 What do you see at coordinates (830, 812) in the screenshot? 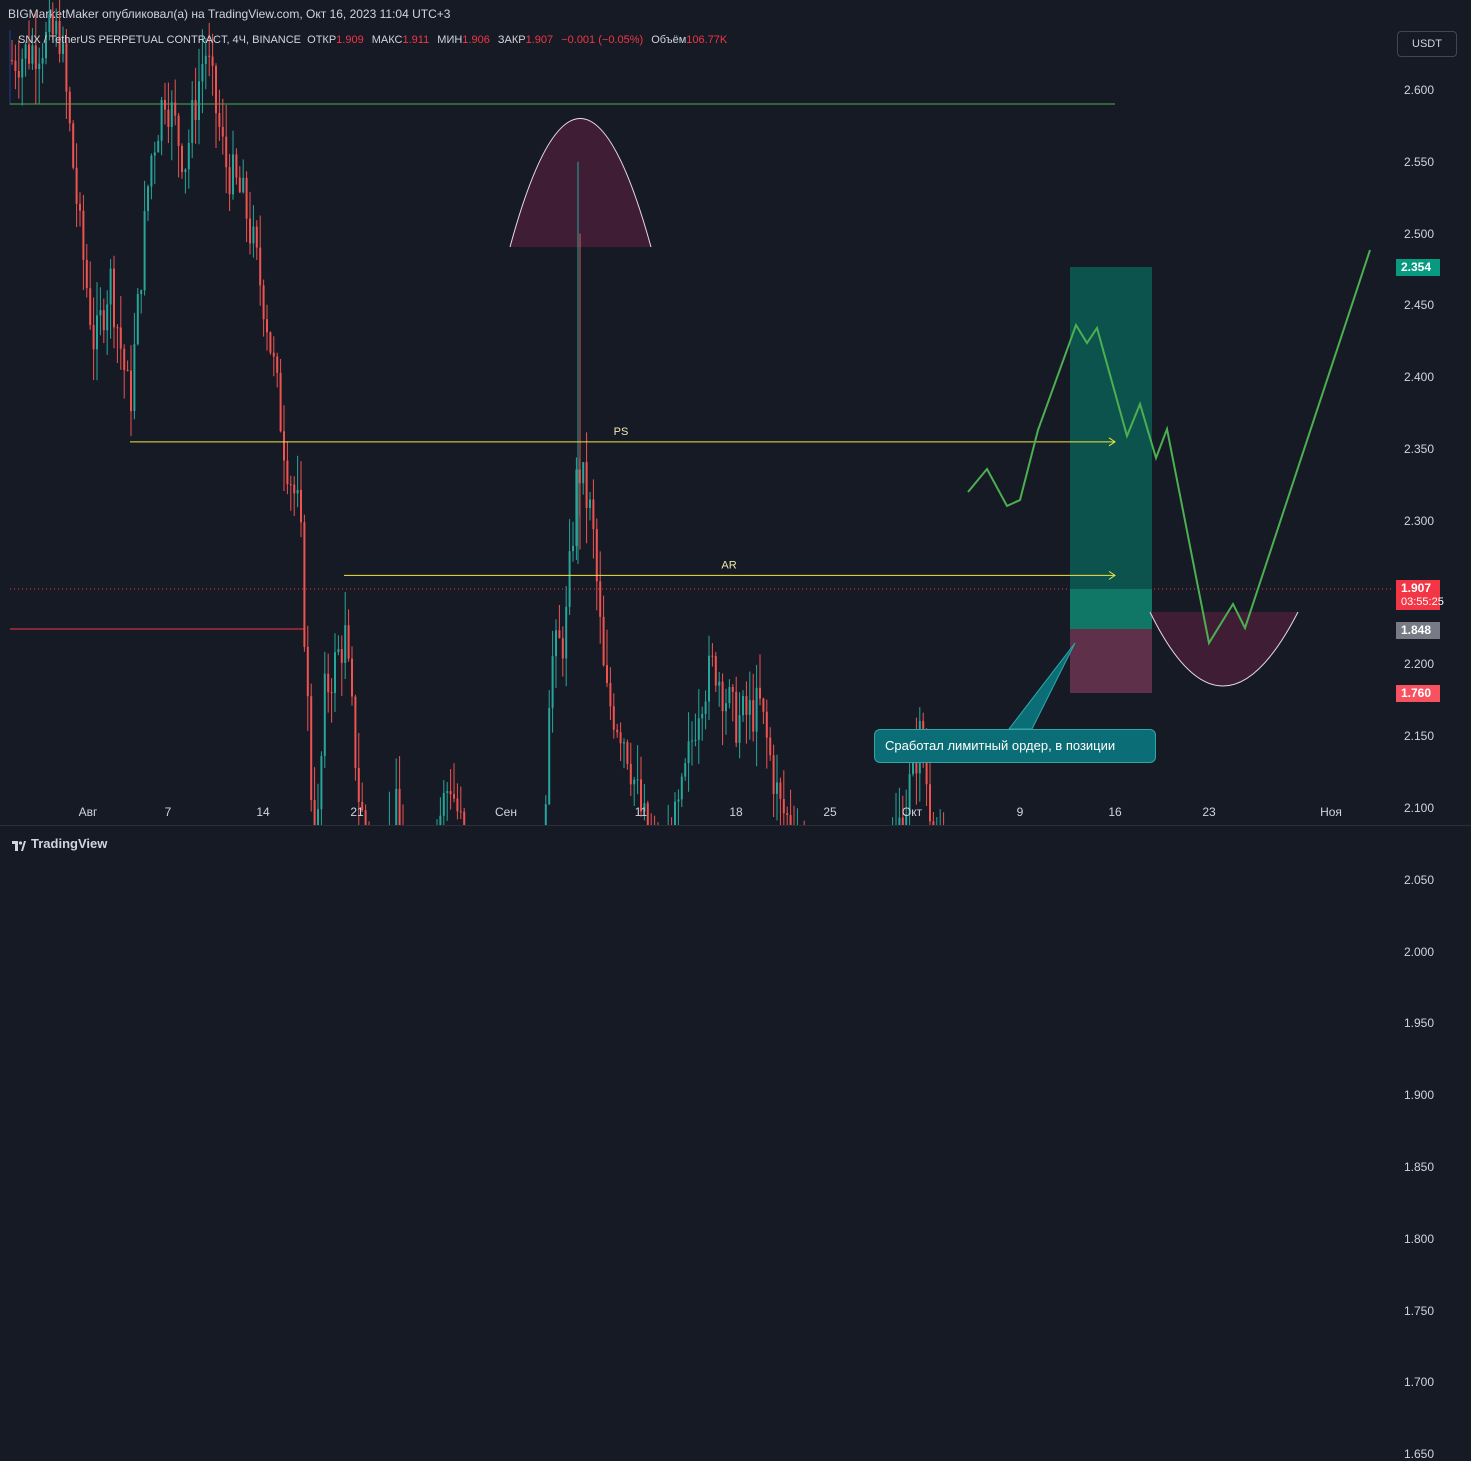
I see `time-tick-label: 25` at bounding box center [830, 812].